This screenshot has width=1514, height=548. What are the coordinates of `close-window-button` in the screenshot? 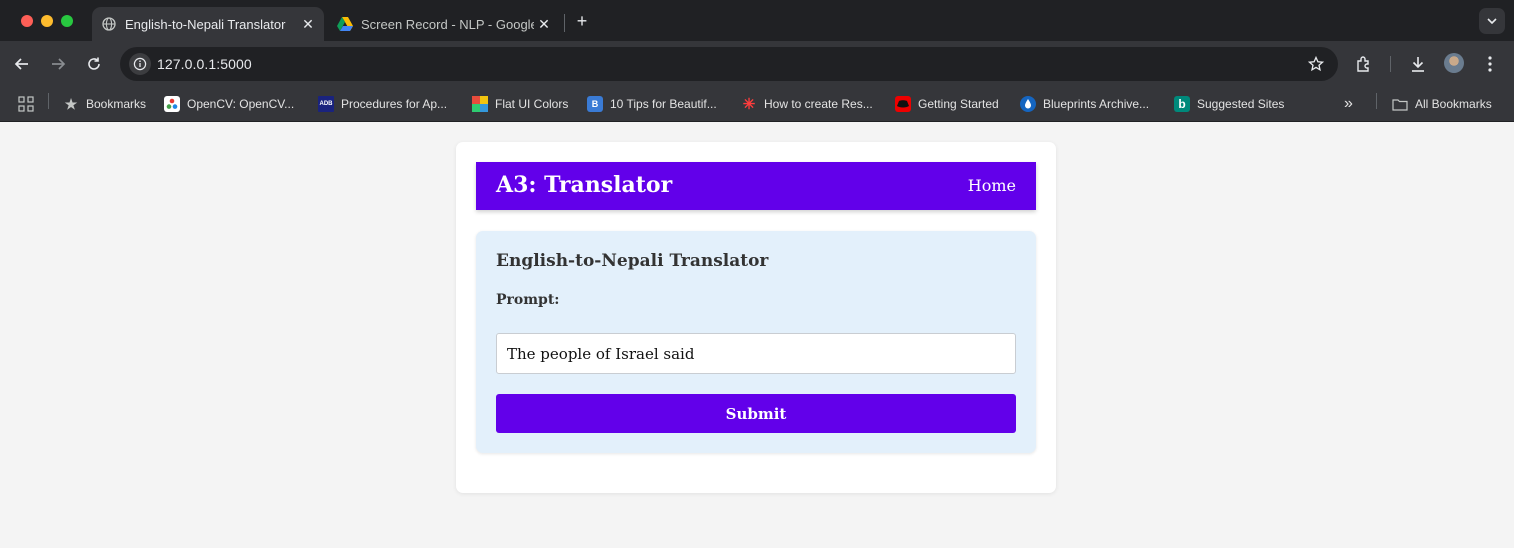 It's located at (27, 21).